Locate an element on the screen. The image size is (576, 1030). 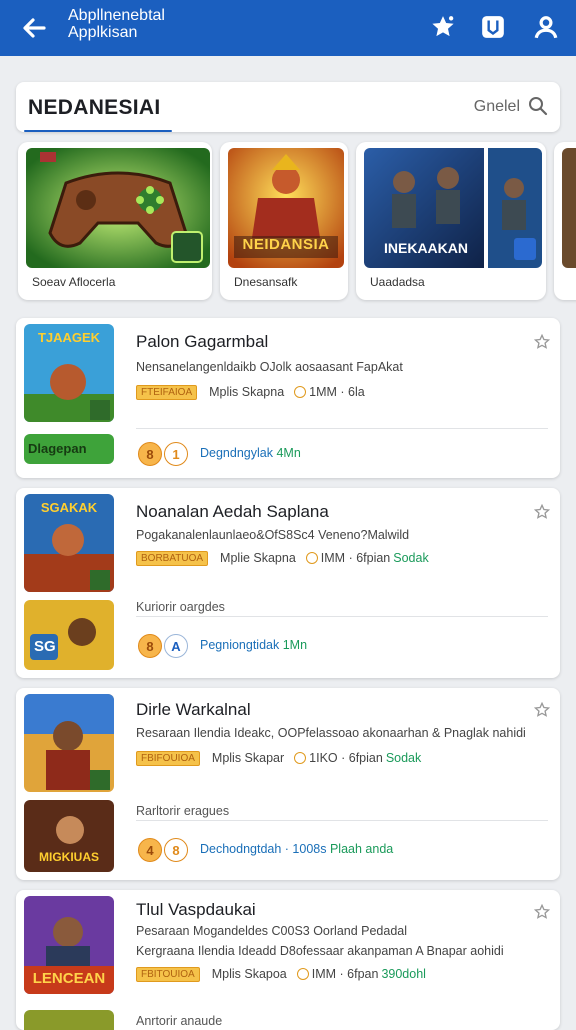
app-label: Mplis Skapoa is located at coordinates (249, 974).